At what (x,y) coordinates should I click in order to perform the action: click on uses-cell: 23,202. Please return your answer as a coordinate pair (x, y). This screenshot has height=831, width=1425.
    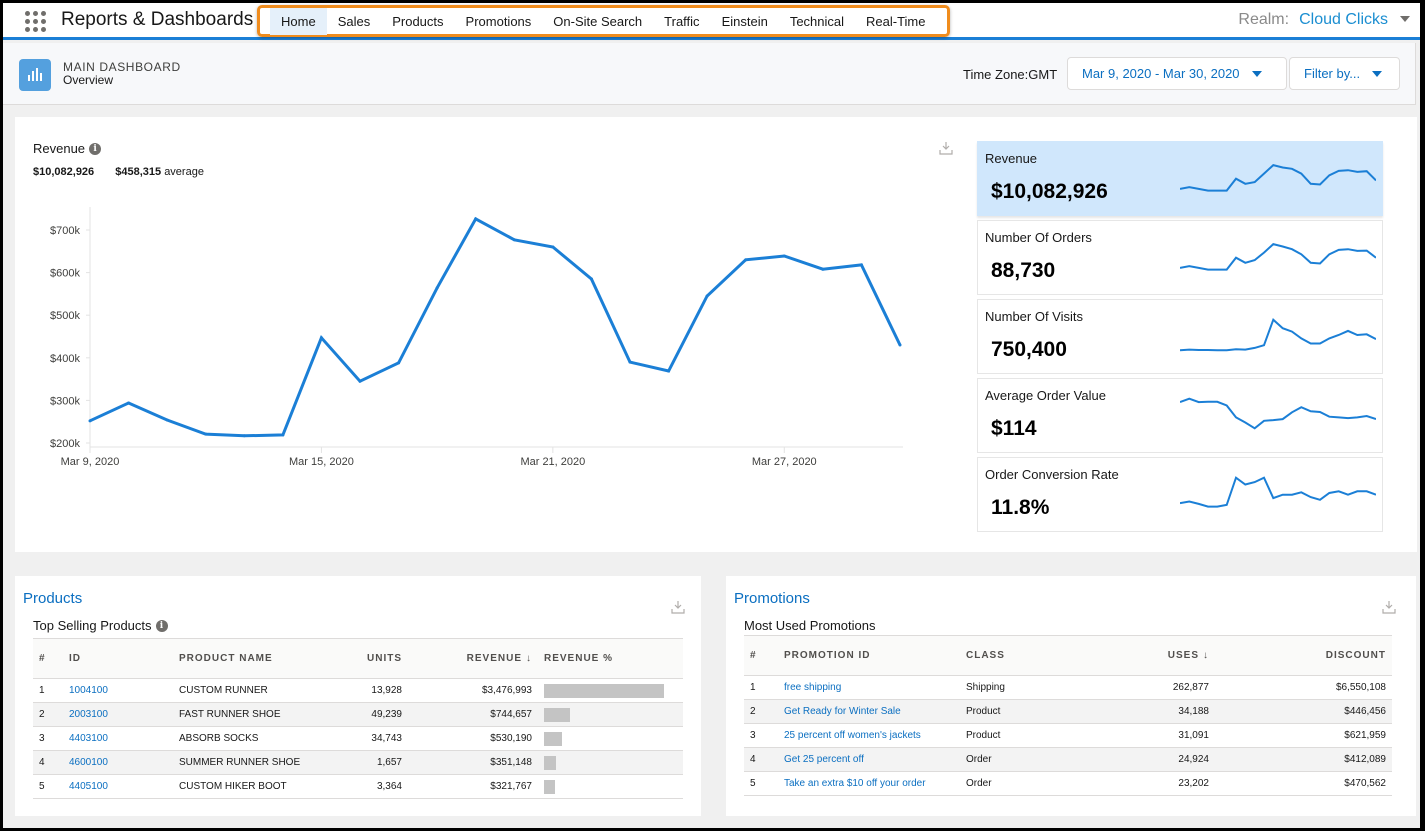
    Looking at the image, I should click on (1193, 783).